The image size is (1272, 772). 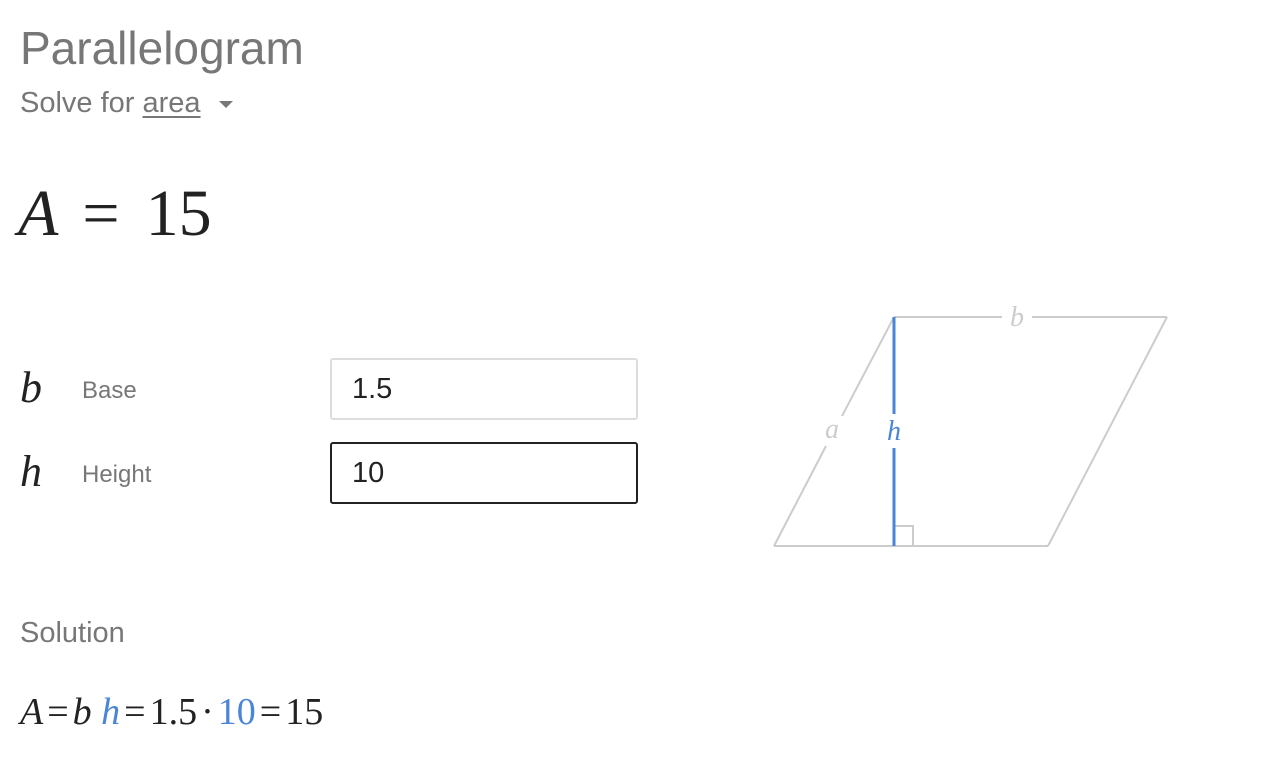 I want to click on right-angle-marker, so click(x=904, y=535).